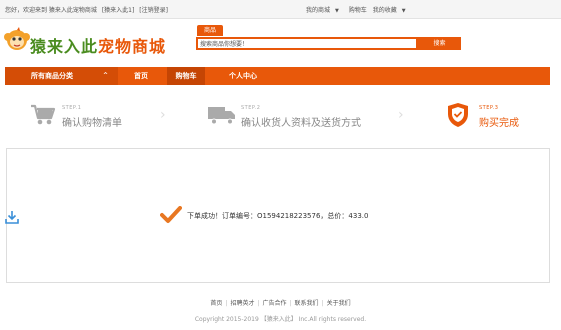 The image size is (561, 330). I want to click on nav-user-center: 个人中心, so click(243, 76).